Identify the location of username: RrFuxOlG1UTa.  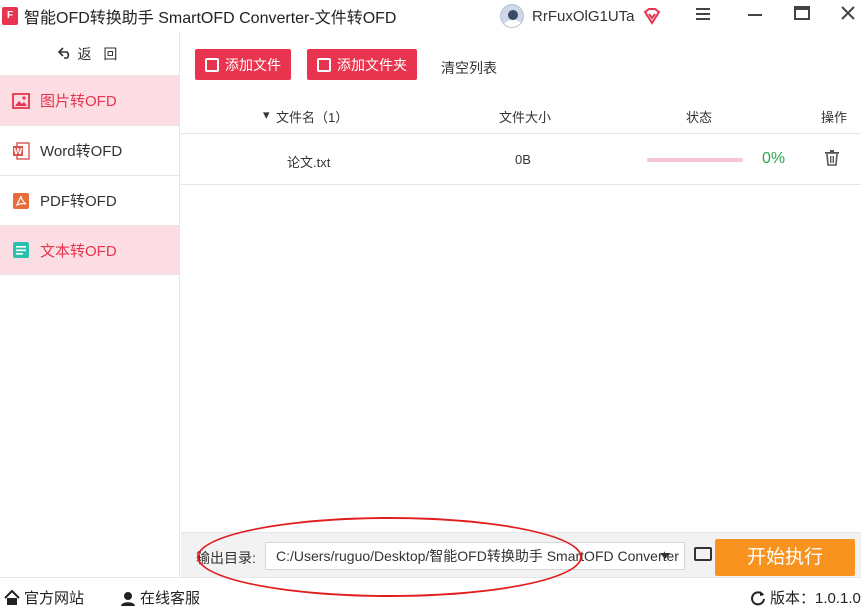
(583, 16).